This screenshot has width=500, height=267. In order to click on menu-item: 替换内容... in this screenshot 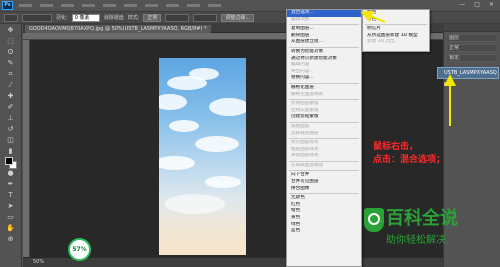, I will do `click(324, 78)`.